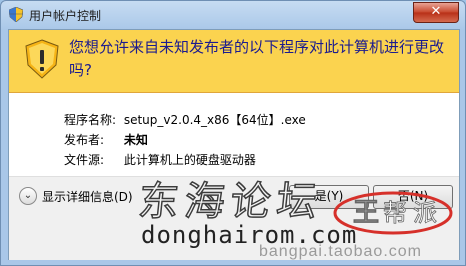 The image size is (466, 266). I want to click on chevron-down-icon: ⌄, so click(28, 196).